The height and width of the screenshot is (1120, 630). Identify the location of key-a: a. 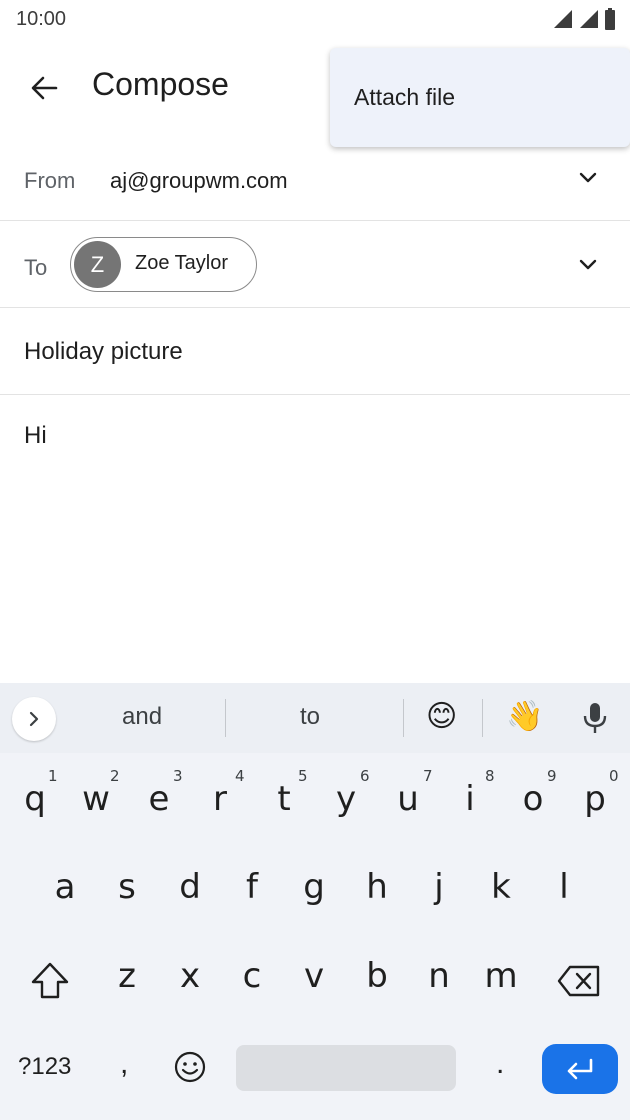
(65, 887).